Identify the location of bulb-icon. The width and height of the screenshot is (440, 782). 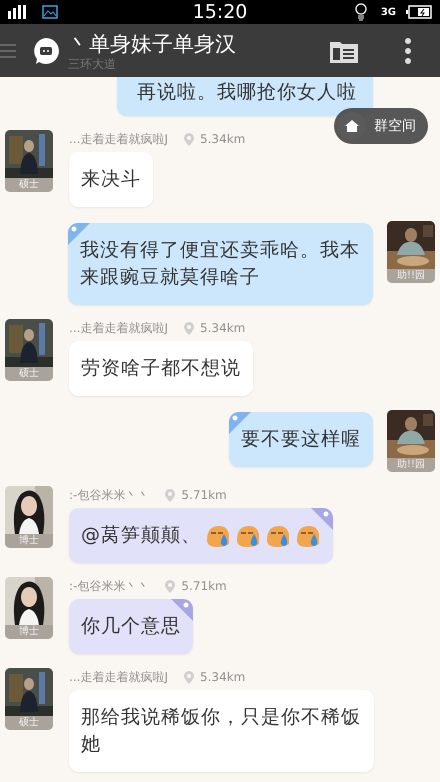
(360, 12).